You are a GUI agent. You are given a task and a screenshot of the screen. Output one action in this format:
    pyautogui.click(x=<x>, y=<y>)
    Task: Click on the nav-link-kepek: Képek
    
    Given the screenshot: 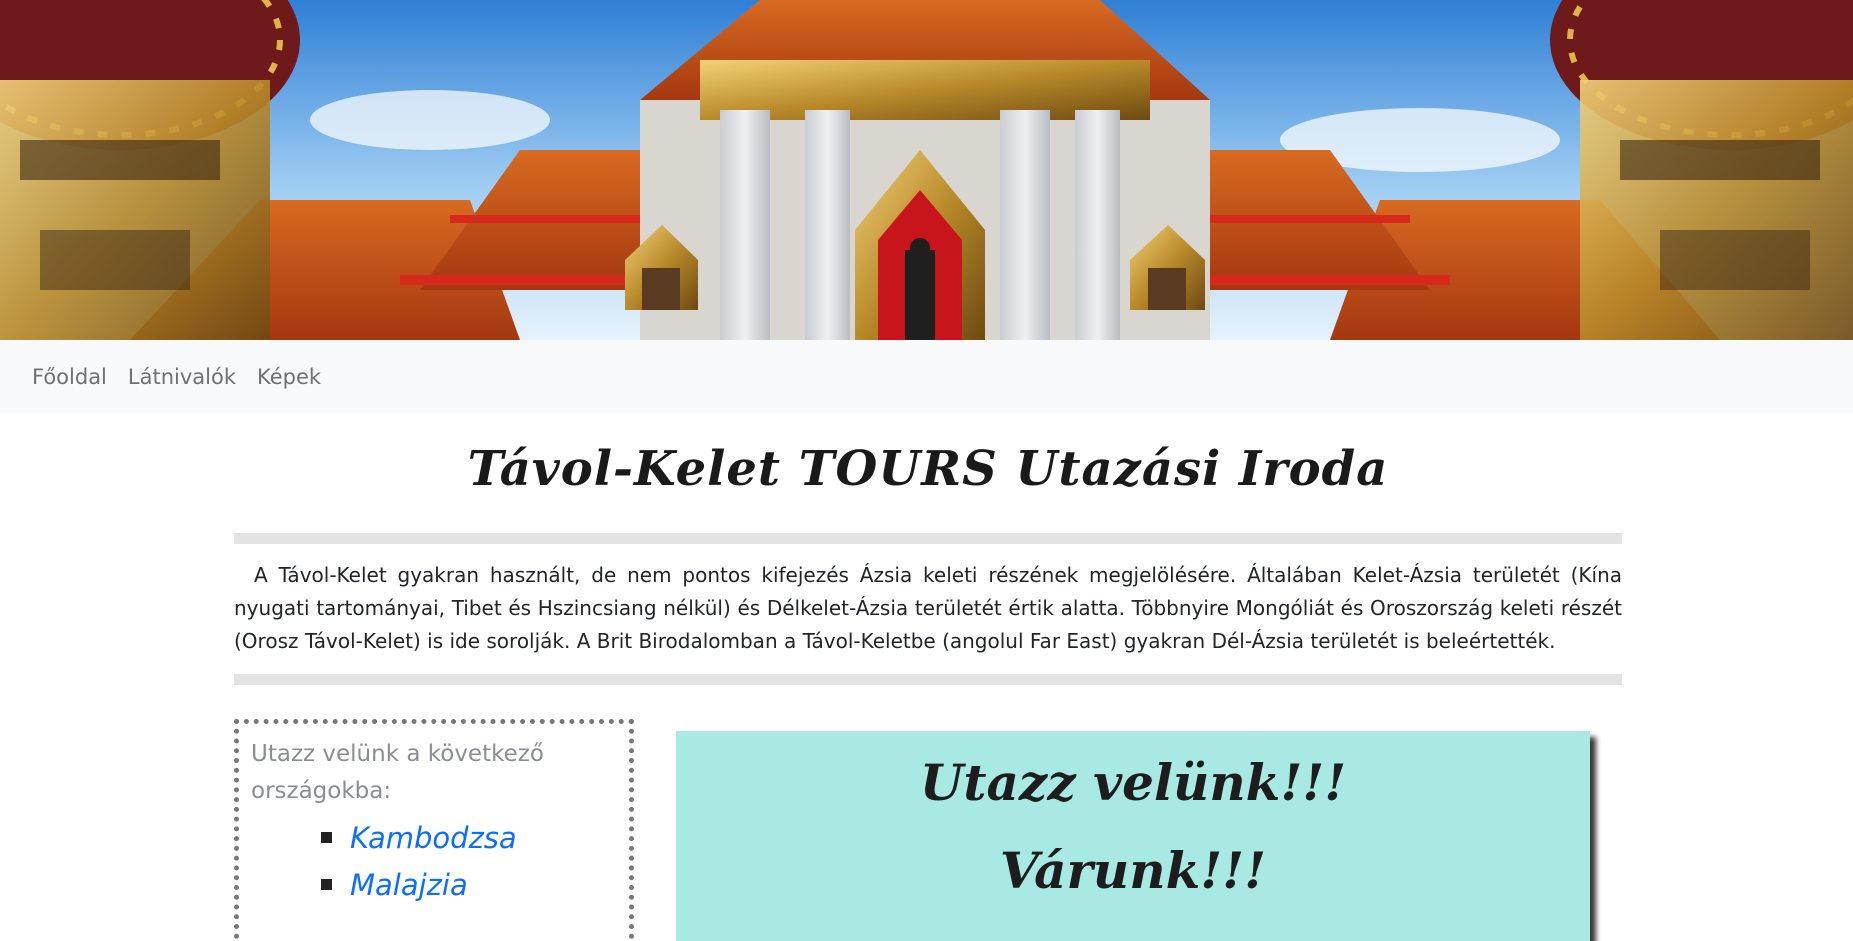 What is the action you would take?
    pyautogui.click(x=289, y=377)
    